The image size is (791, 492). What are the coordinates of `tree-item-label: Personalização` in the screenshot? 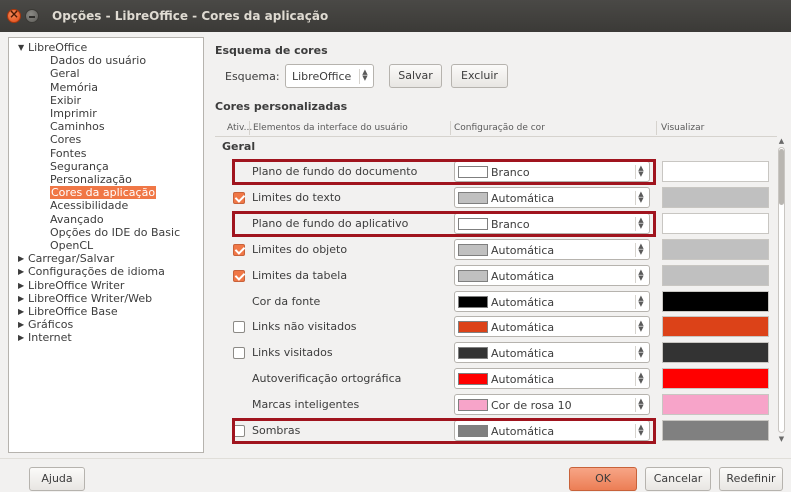 It's located at (91, 179).